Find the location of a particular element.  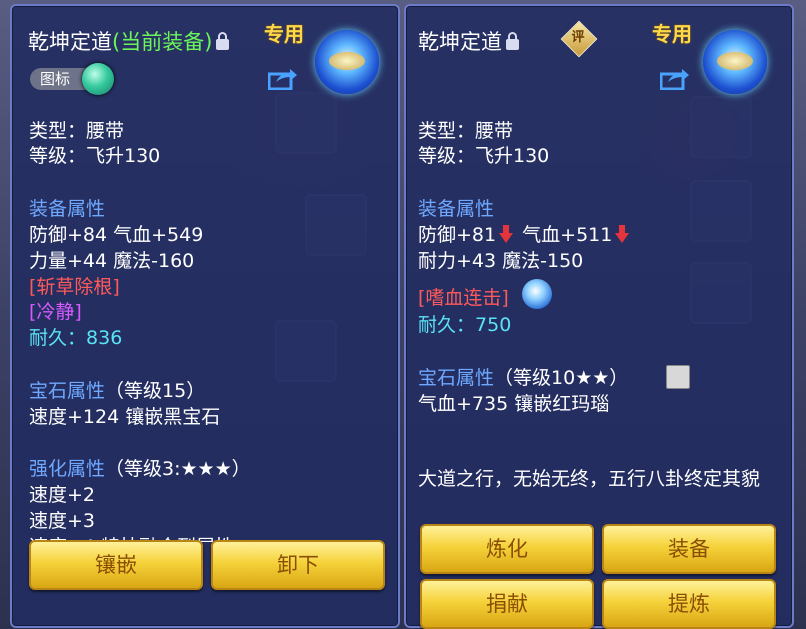

durability: 耐久：750 is located at coordinates (464, 323).